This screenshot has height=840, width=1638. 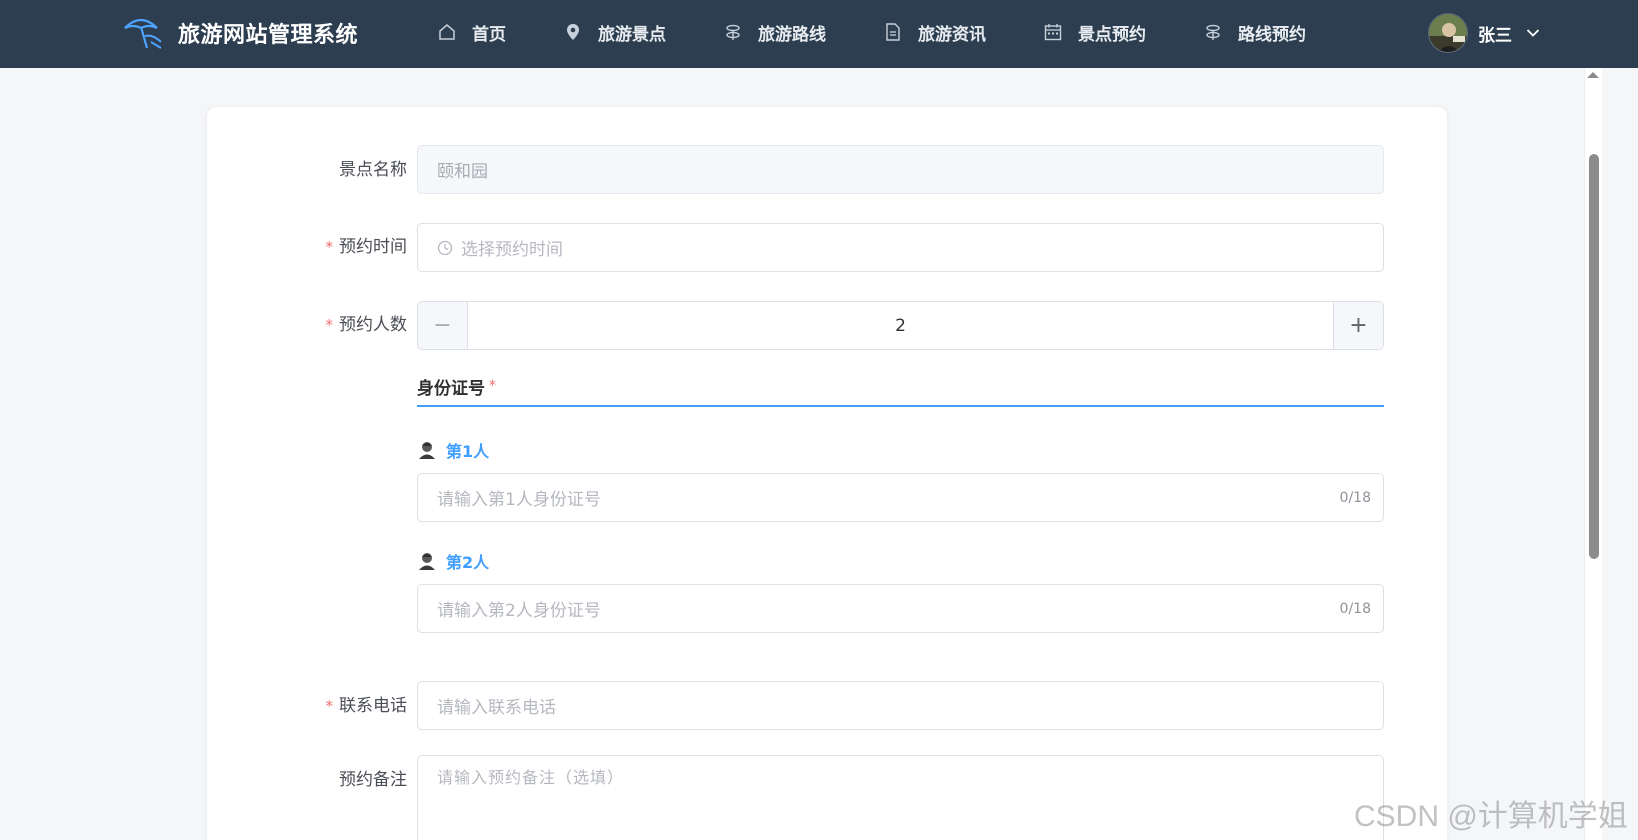 I want to click on nav-item-news: 旅游资讯, so click(x=934, y=32).